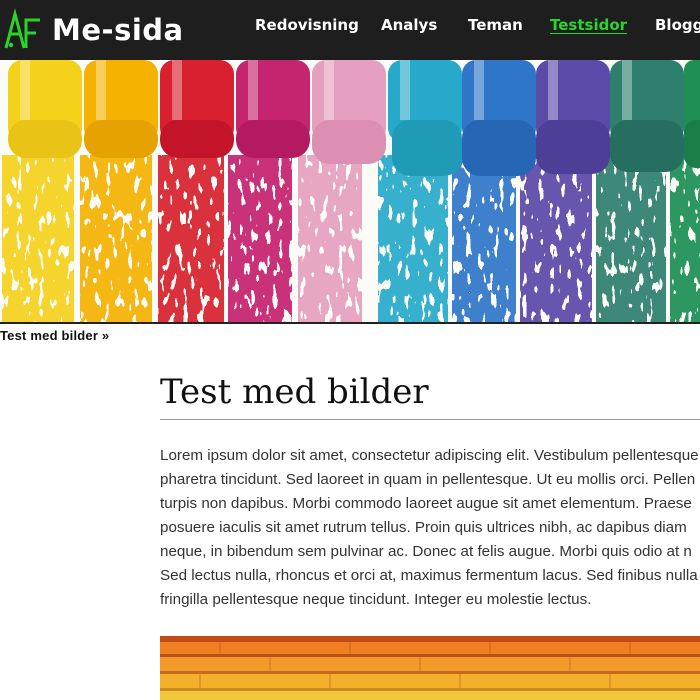 This screenshot has width=700, height=700. Describe the element at coordinates (294, 392) in the screenshot. I see `page-title: Test med bilder` at that location.